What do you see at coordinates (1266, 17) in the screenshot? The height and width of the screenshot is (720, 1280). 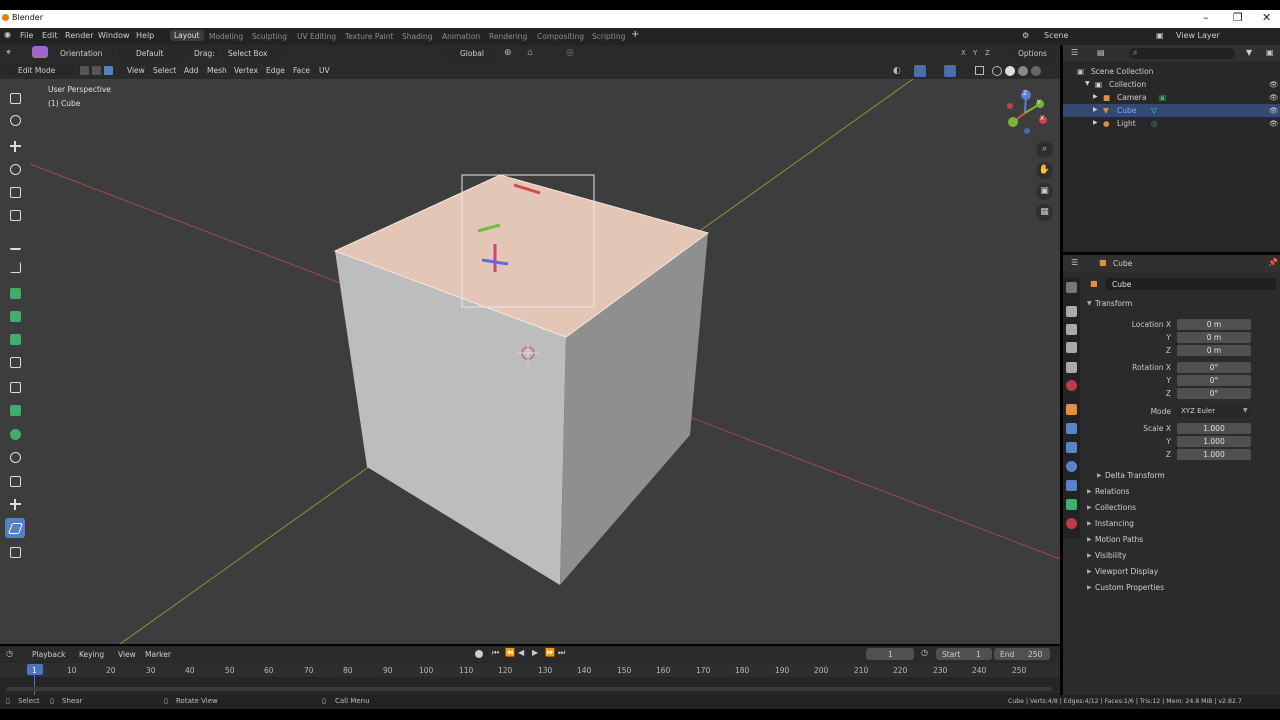 I see `close-icon: ✕` at bounding box center [1266, 17].